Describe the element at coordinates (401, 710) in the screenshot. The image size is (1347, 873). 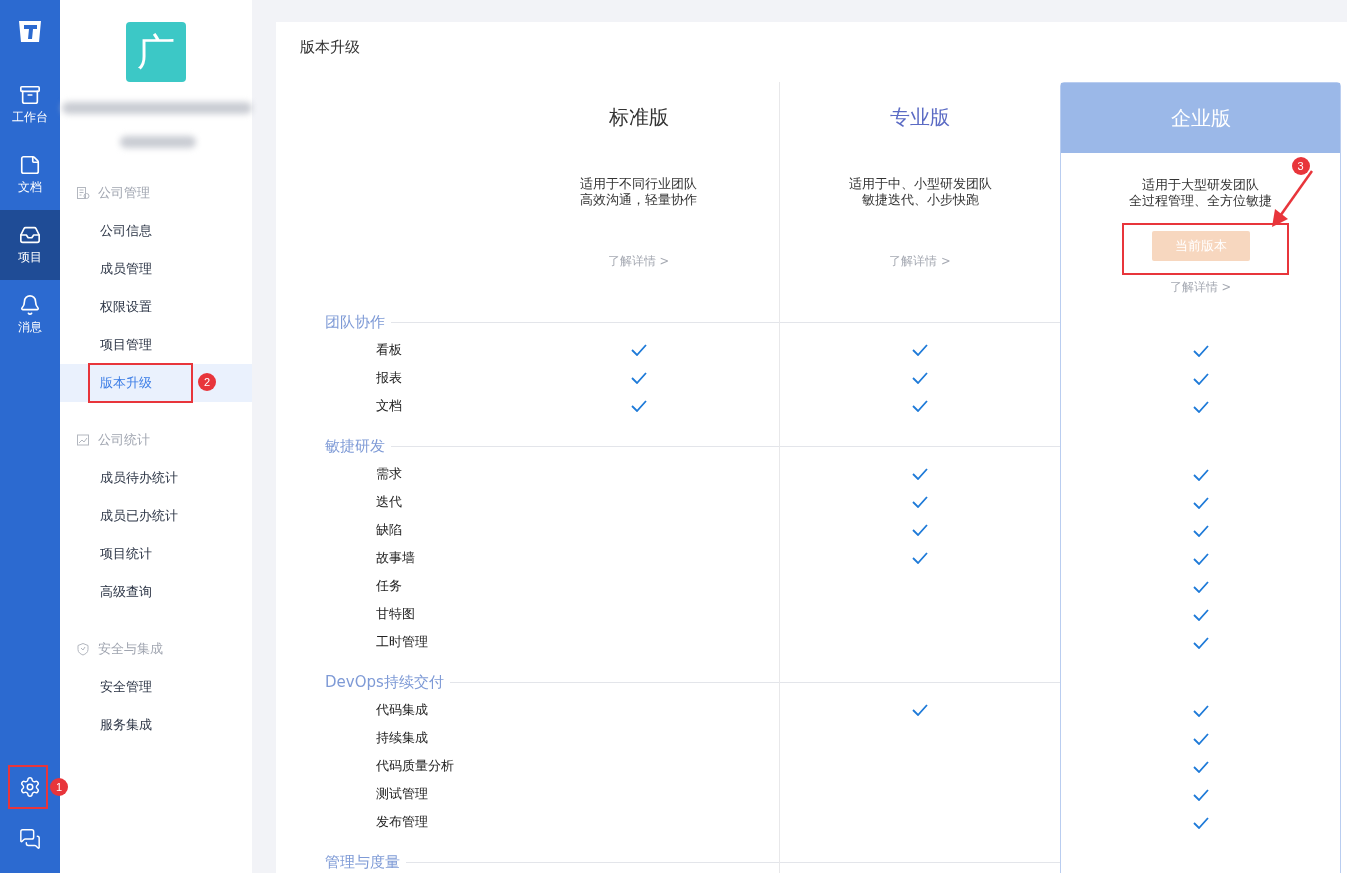
I see `feature-name: 代码集成` at that location.